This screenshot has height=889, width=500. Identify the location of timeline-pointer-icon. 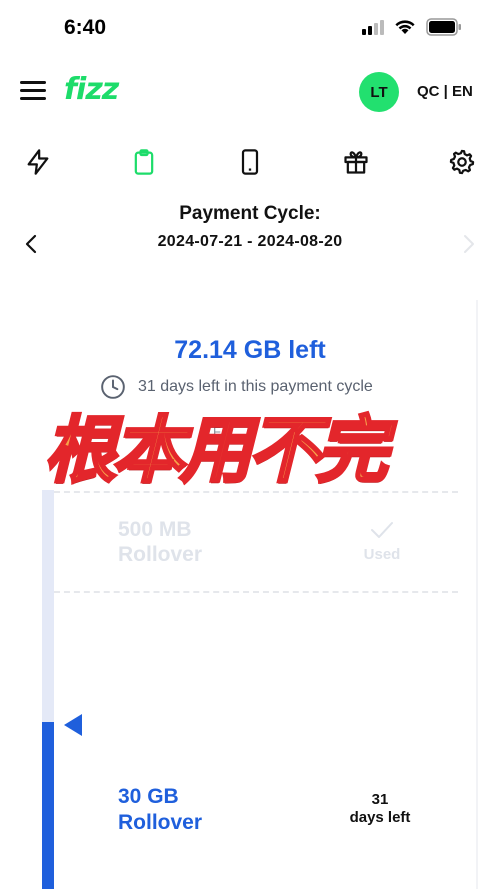
(73, 725).